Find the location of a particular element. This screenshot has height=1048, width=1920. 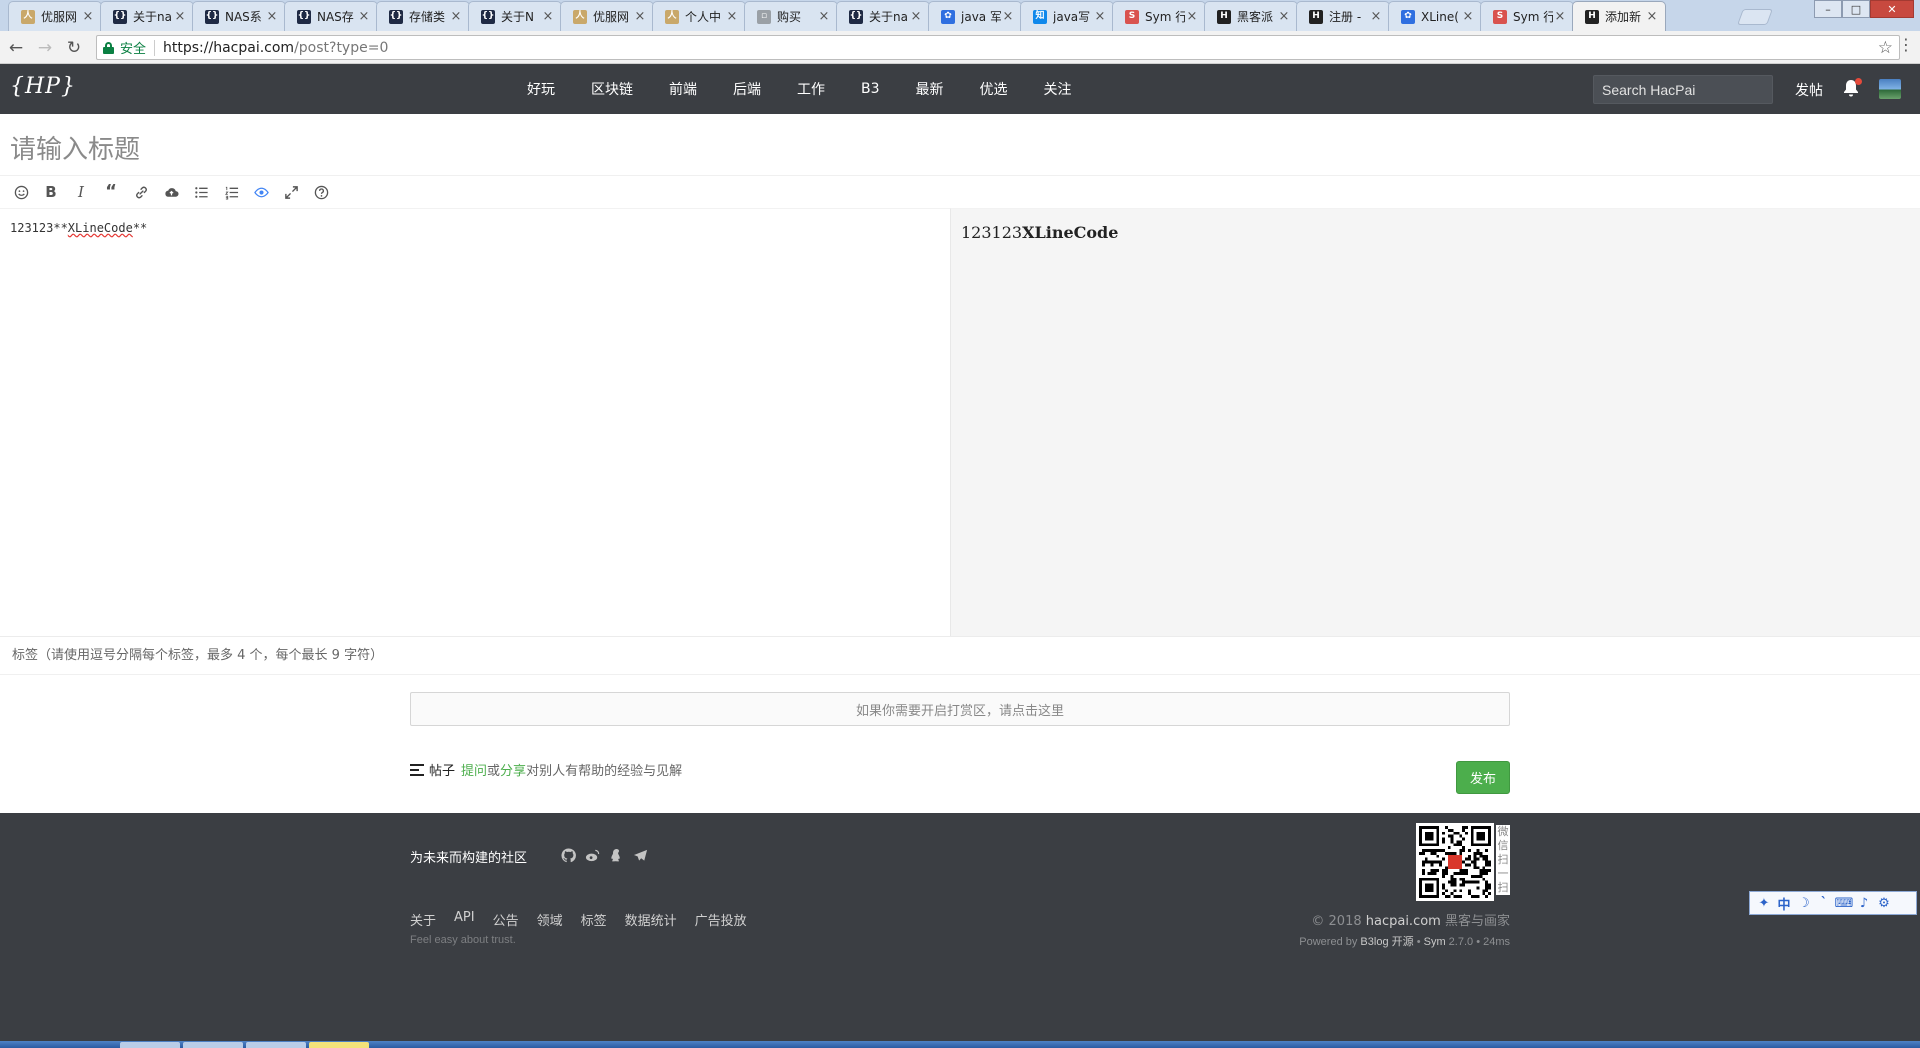

footer-link-0: 关于 is located at coordinates (423, 919).